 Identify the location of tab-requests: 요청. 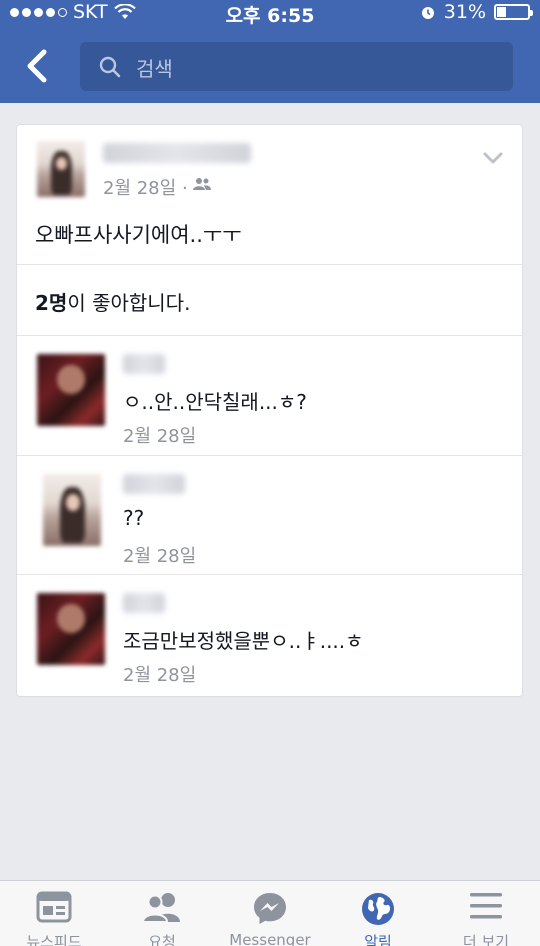
(162, 913).